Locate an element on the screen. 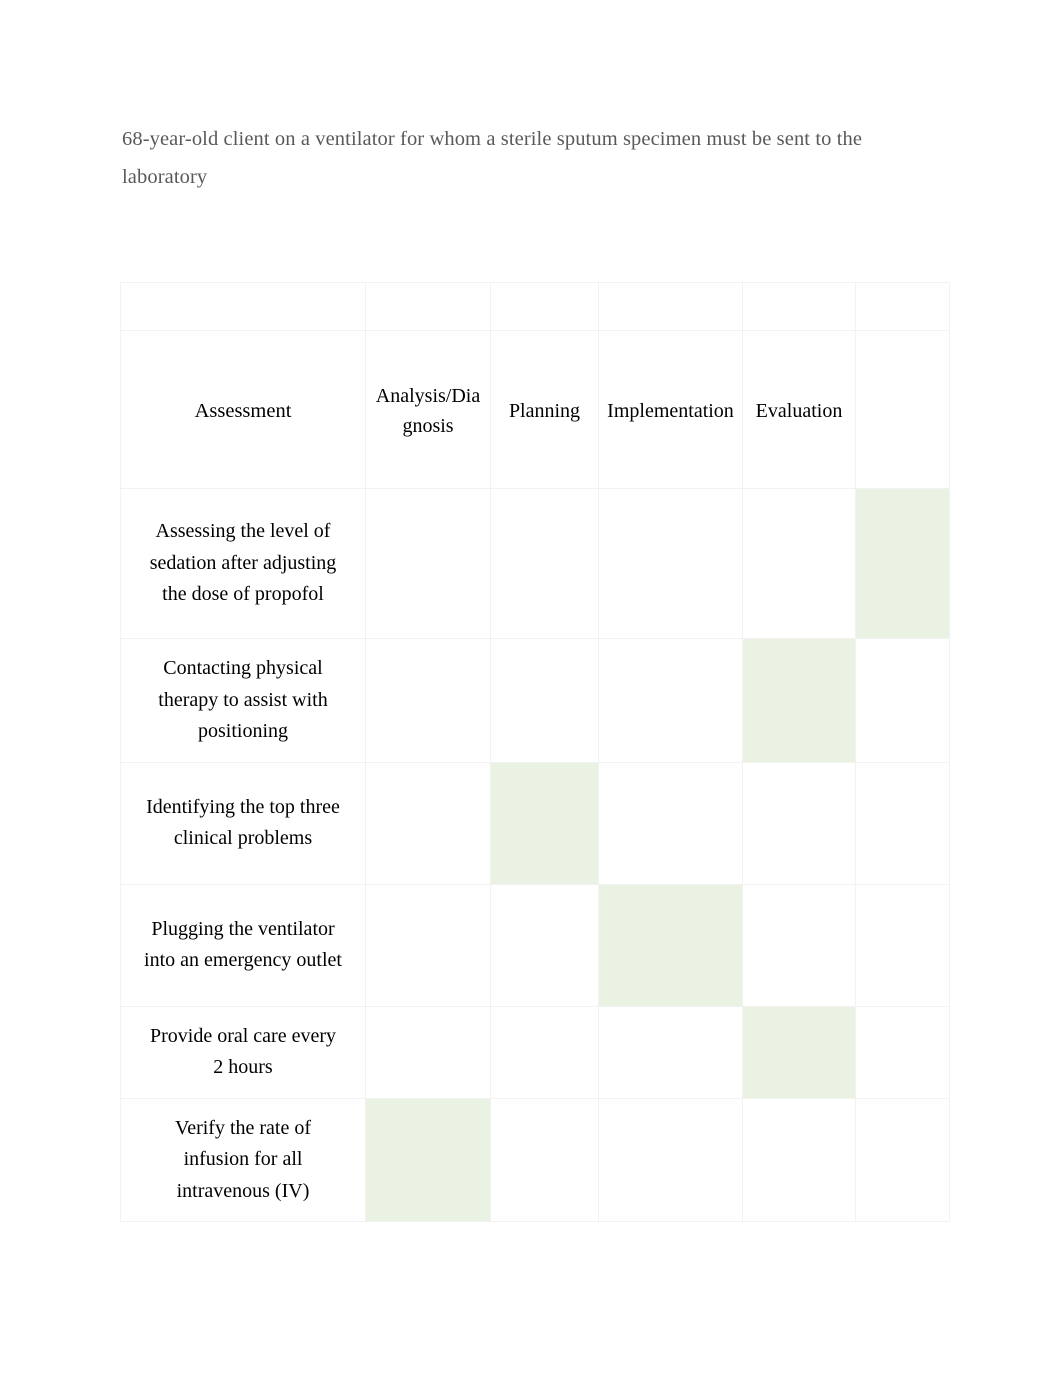  cell-4-implementation is located at coordinates (670, 945).